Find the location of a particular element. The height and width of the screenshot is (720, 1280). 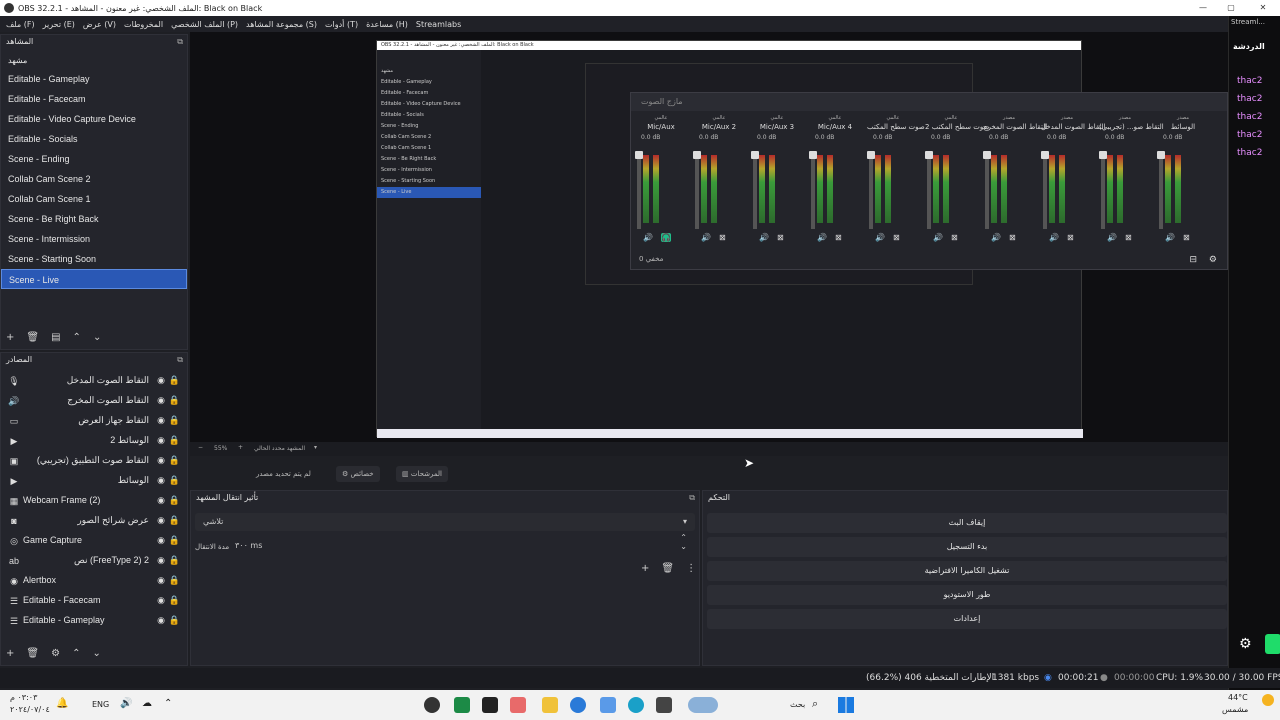

channel-name: التقاط الصوت المخرج is located at coordinates (1015, 127).